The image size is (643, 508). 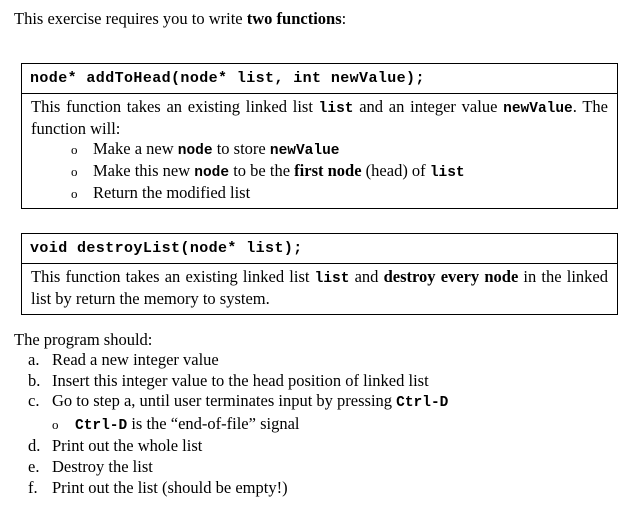 I want to click on step-c-sublist: Ctrl-D is the “end-of-file” signal, so click(x=319, y=425).